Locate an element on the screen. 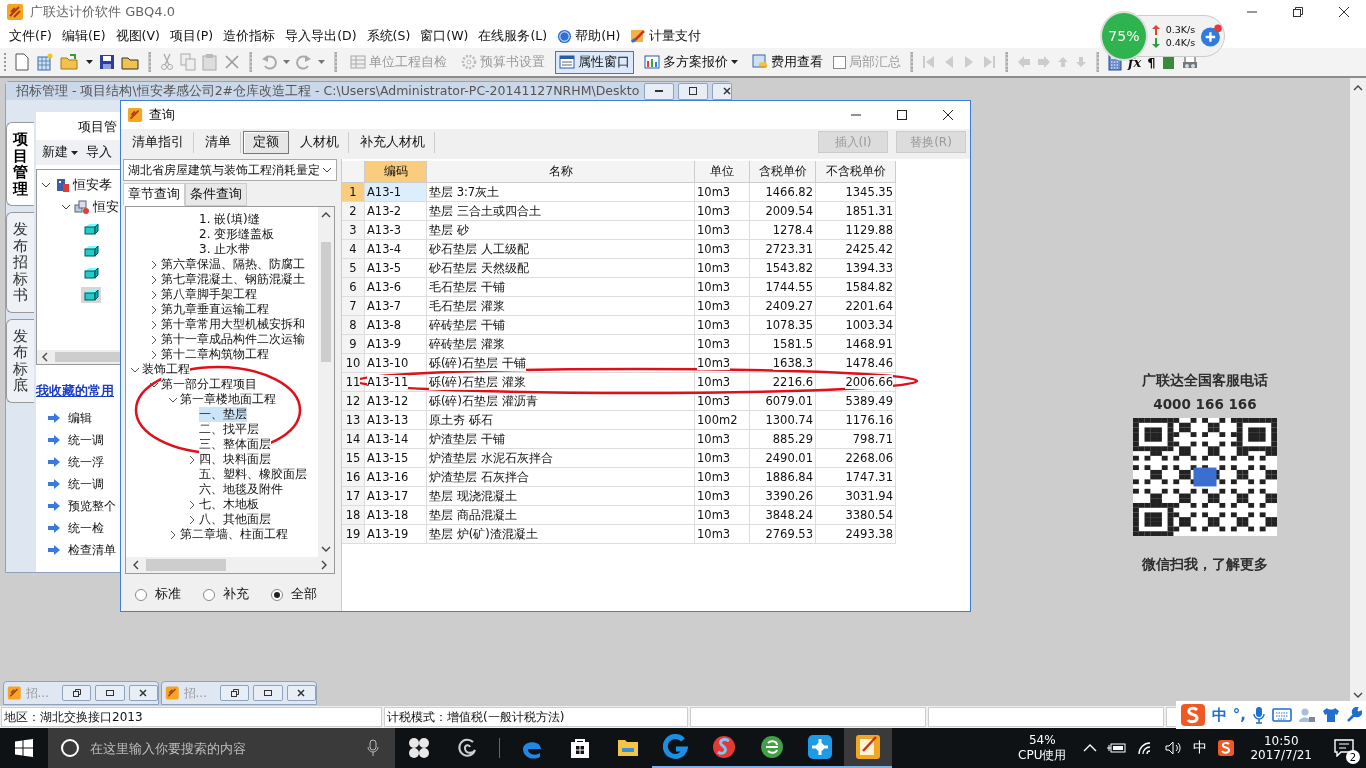 The height and width of the screenshot is (768, 1366). radio-option: 补充 is located at coordinates (226, 594).